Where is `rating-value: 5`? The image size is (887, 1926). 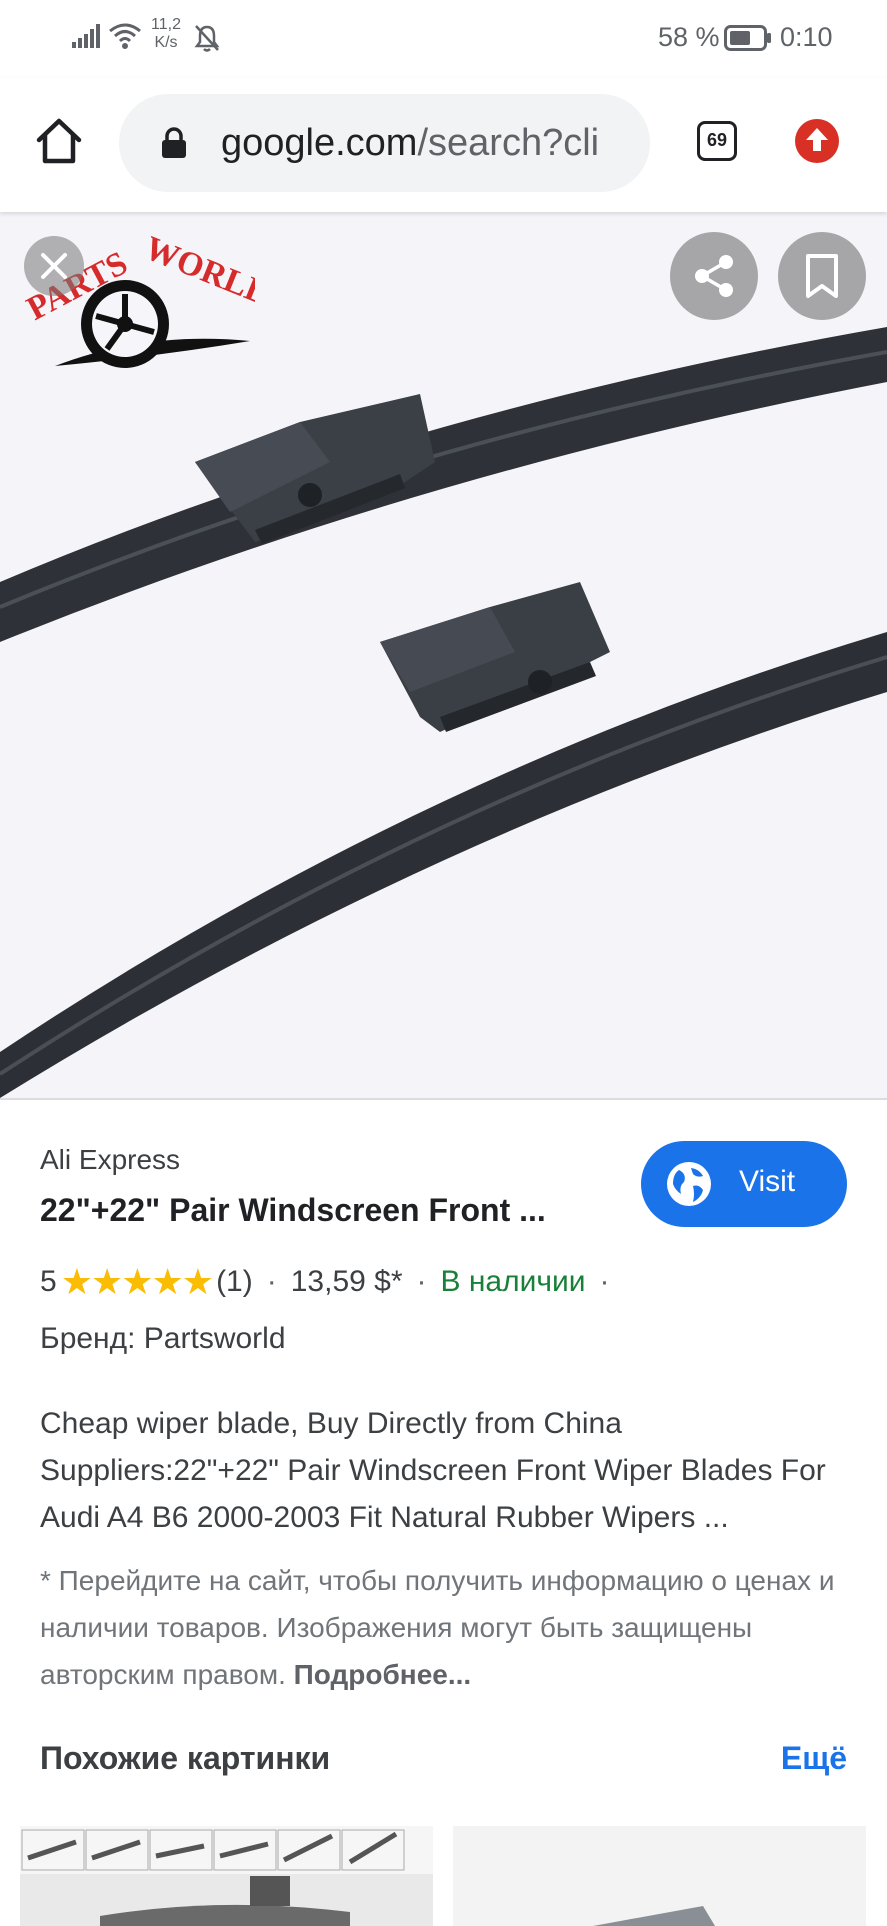 rating-value: 5 is located at coordinates (48, 1281).